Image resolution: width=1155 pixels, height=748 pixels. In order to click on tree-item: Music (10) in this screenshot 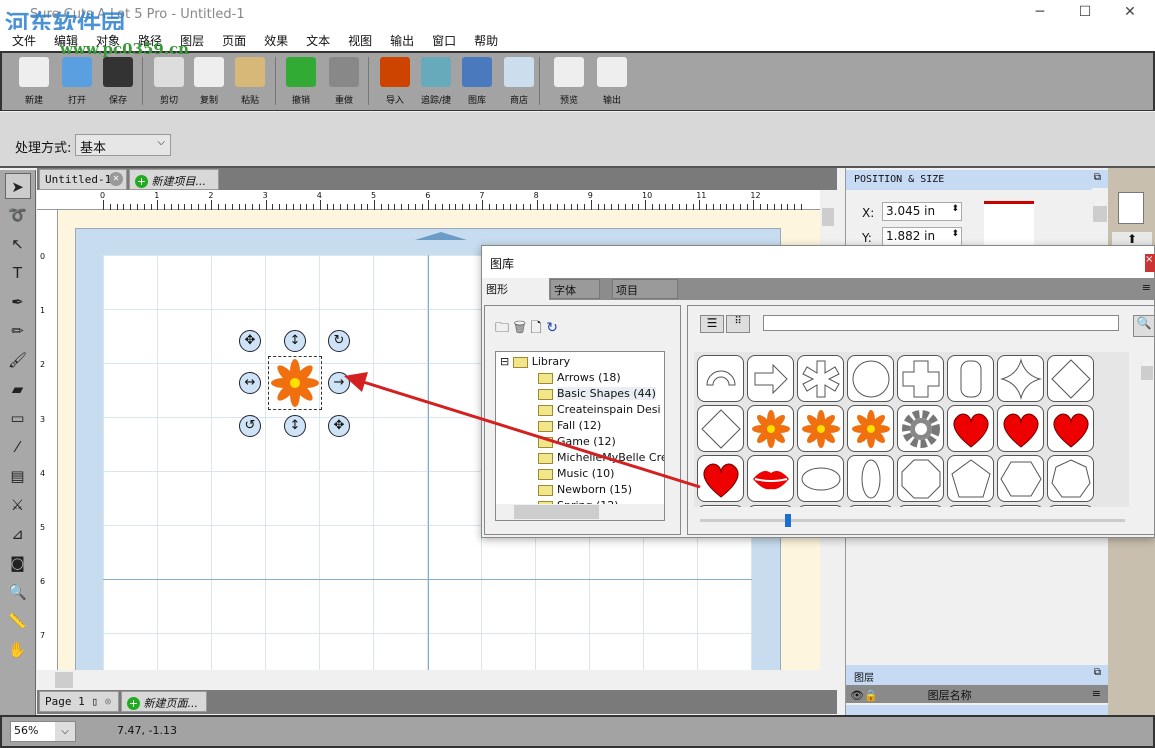, I will do `click(580, 474)`.